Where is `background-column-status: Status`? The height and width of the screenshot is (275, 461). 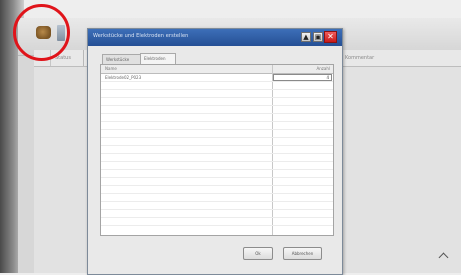
background-column-status: Status is located at coordinates (67, 58).